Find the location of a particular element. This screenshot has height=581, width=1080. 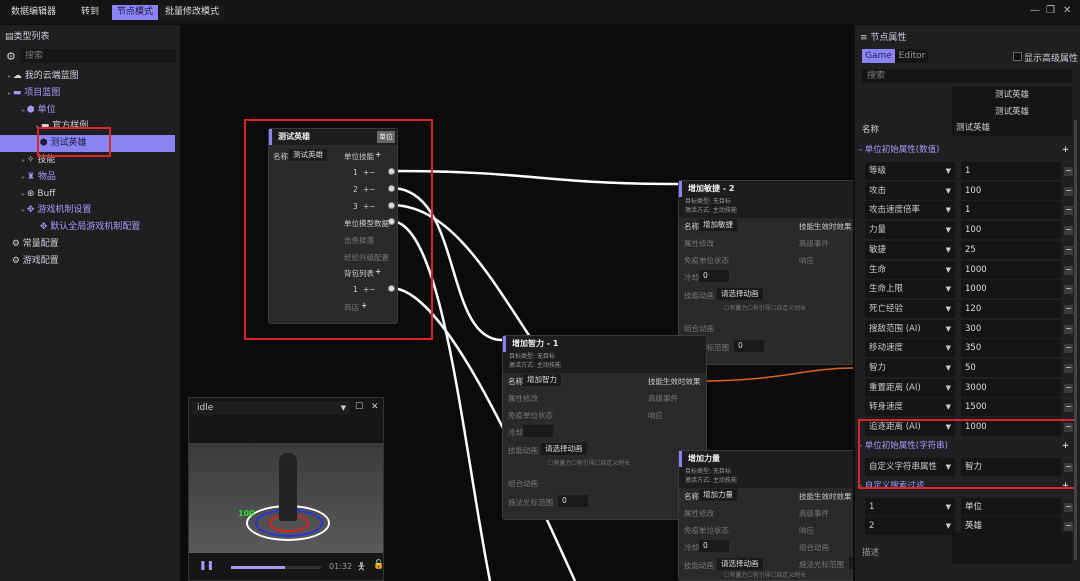

tree-item: ▸ ⊕ Buff is located at coordinates (87, 194).